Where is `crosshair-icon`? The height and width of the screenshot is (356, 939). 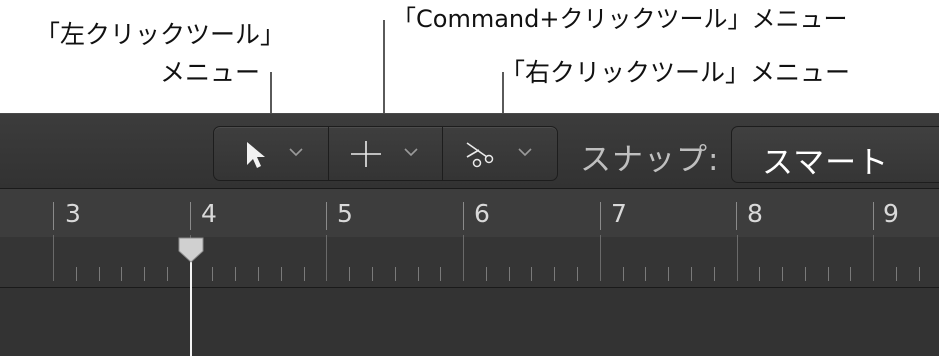
crosshair-icon is located at coordinates (365, 154).